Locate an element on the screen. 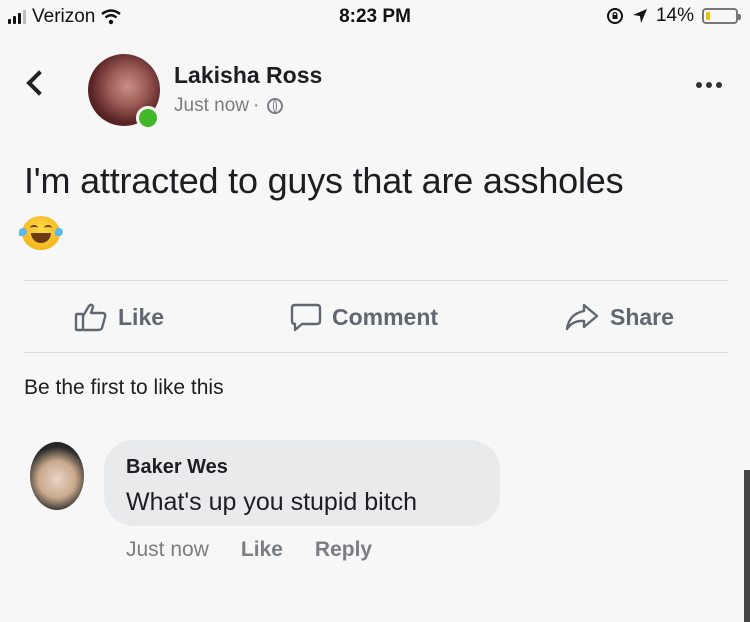 The image size is (750, 622). battery-percent: 14% is located at coordinates (674, 15).